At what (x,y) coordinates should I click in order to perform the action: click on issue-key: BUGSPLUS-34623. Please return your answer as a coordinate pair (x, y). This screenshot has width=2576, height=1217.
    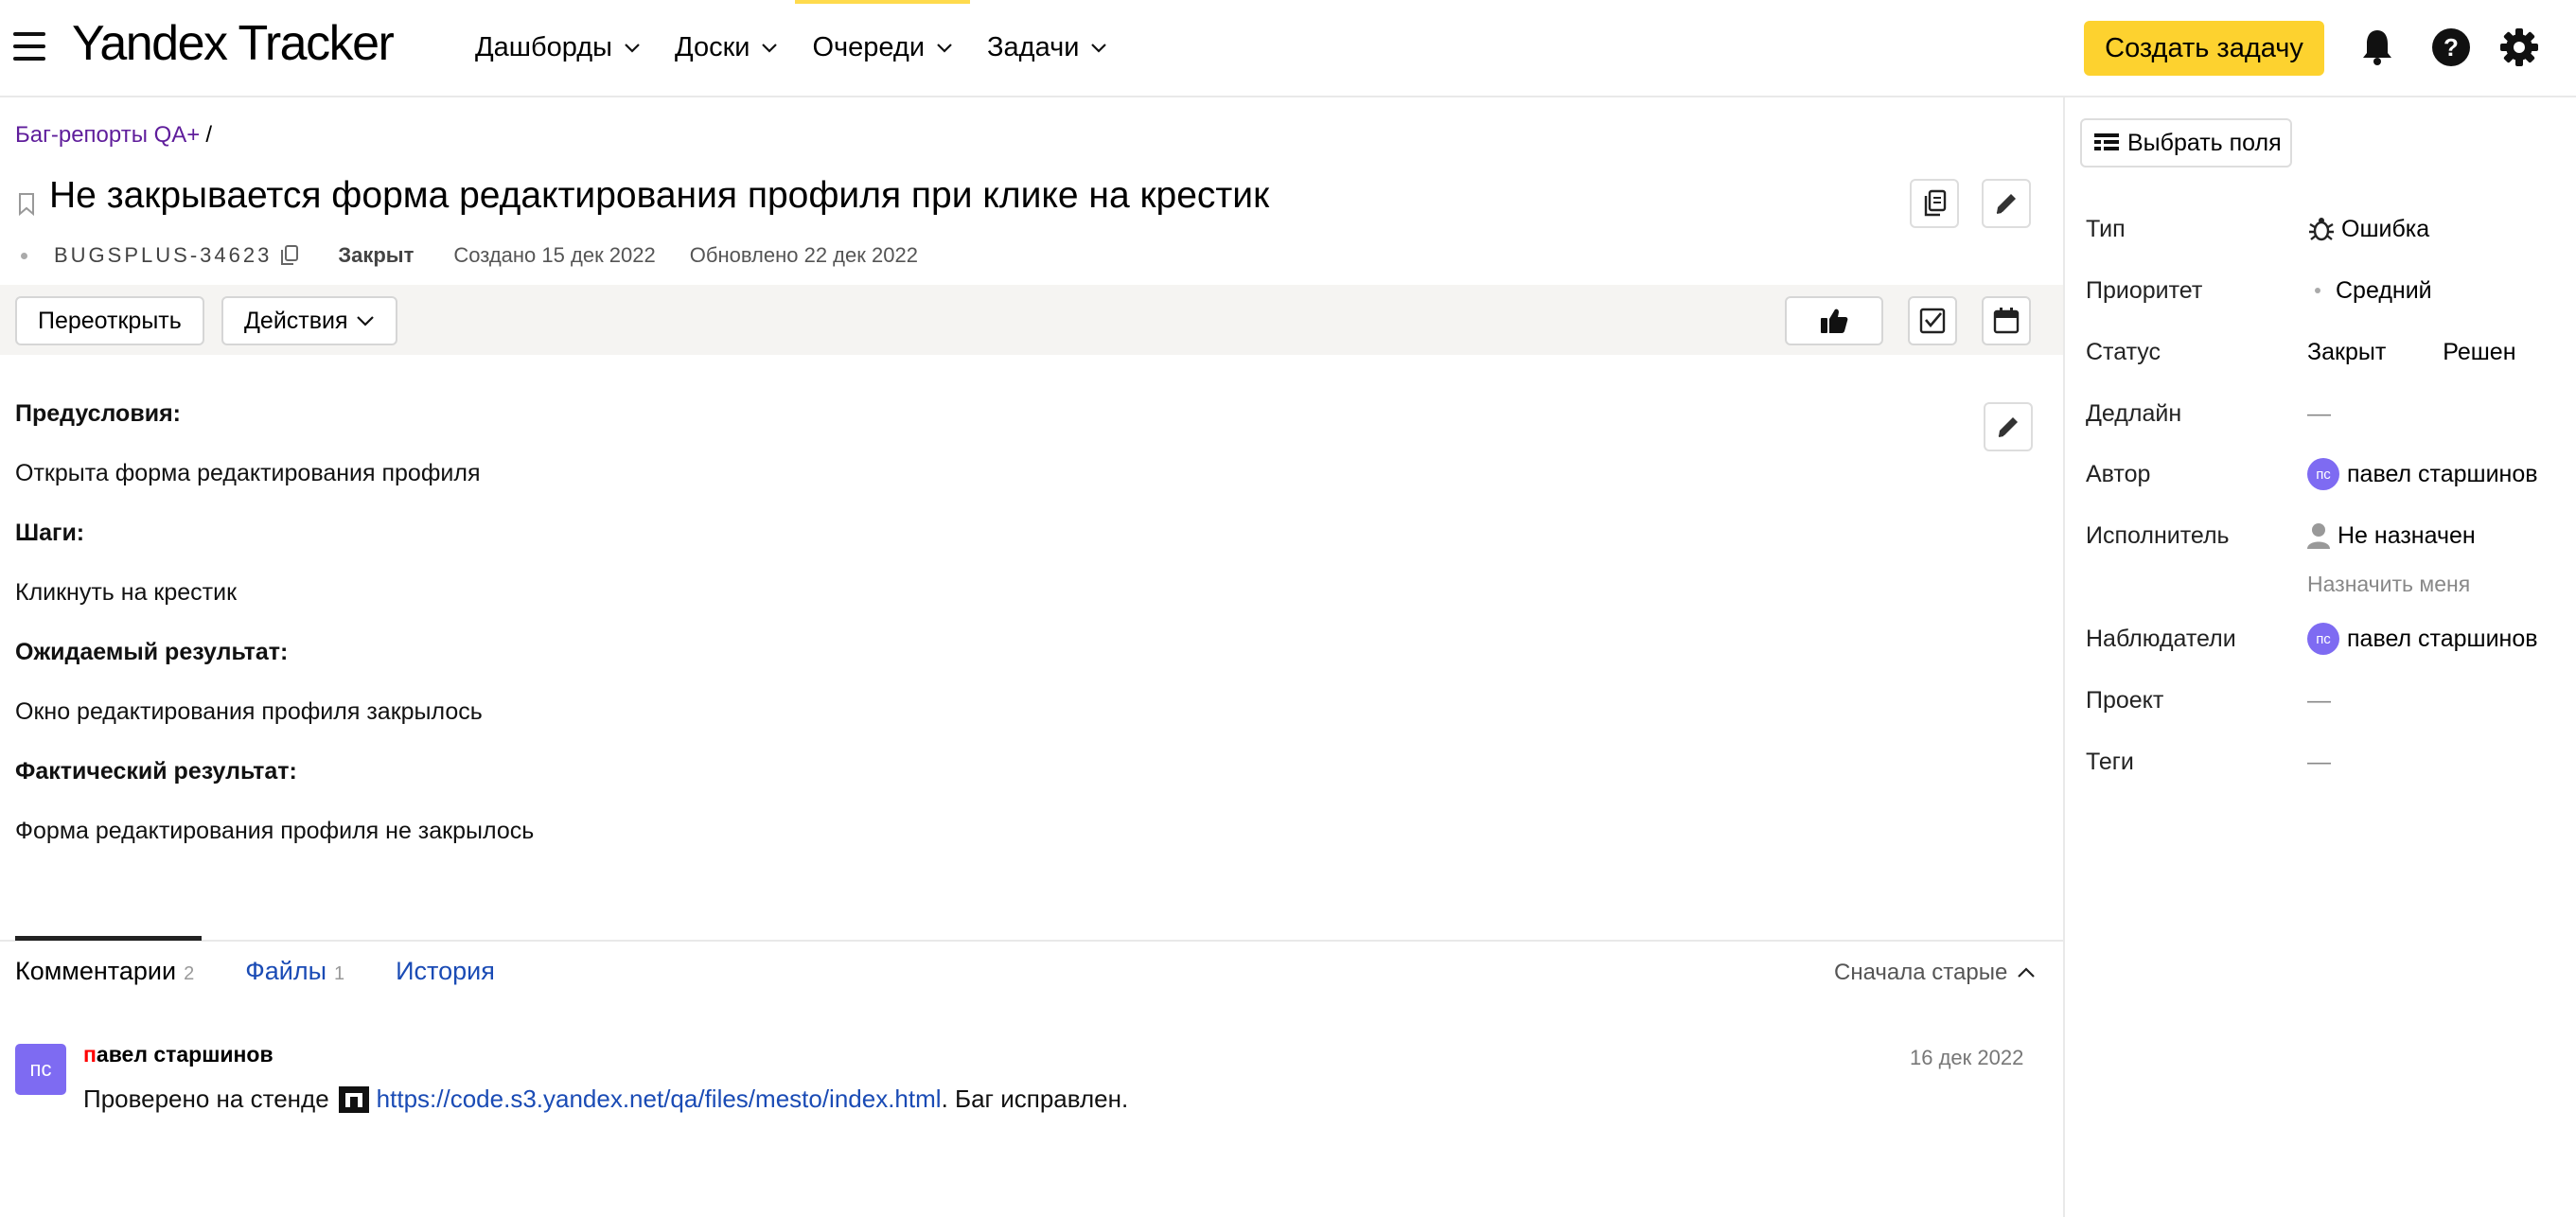
    Looking at the image, I should click on (163, 256).